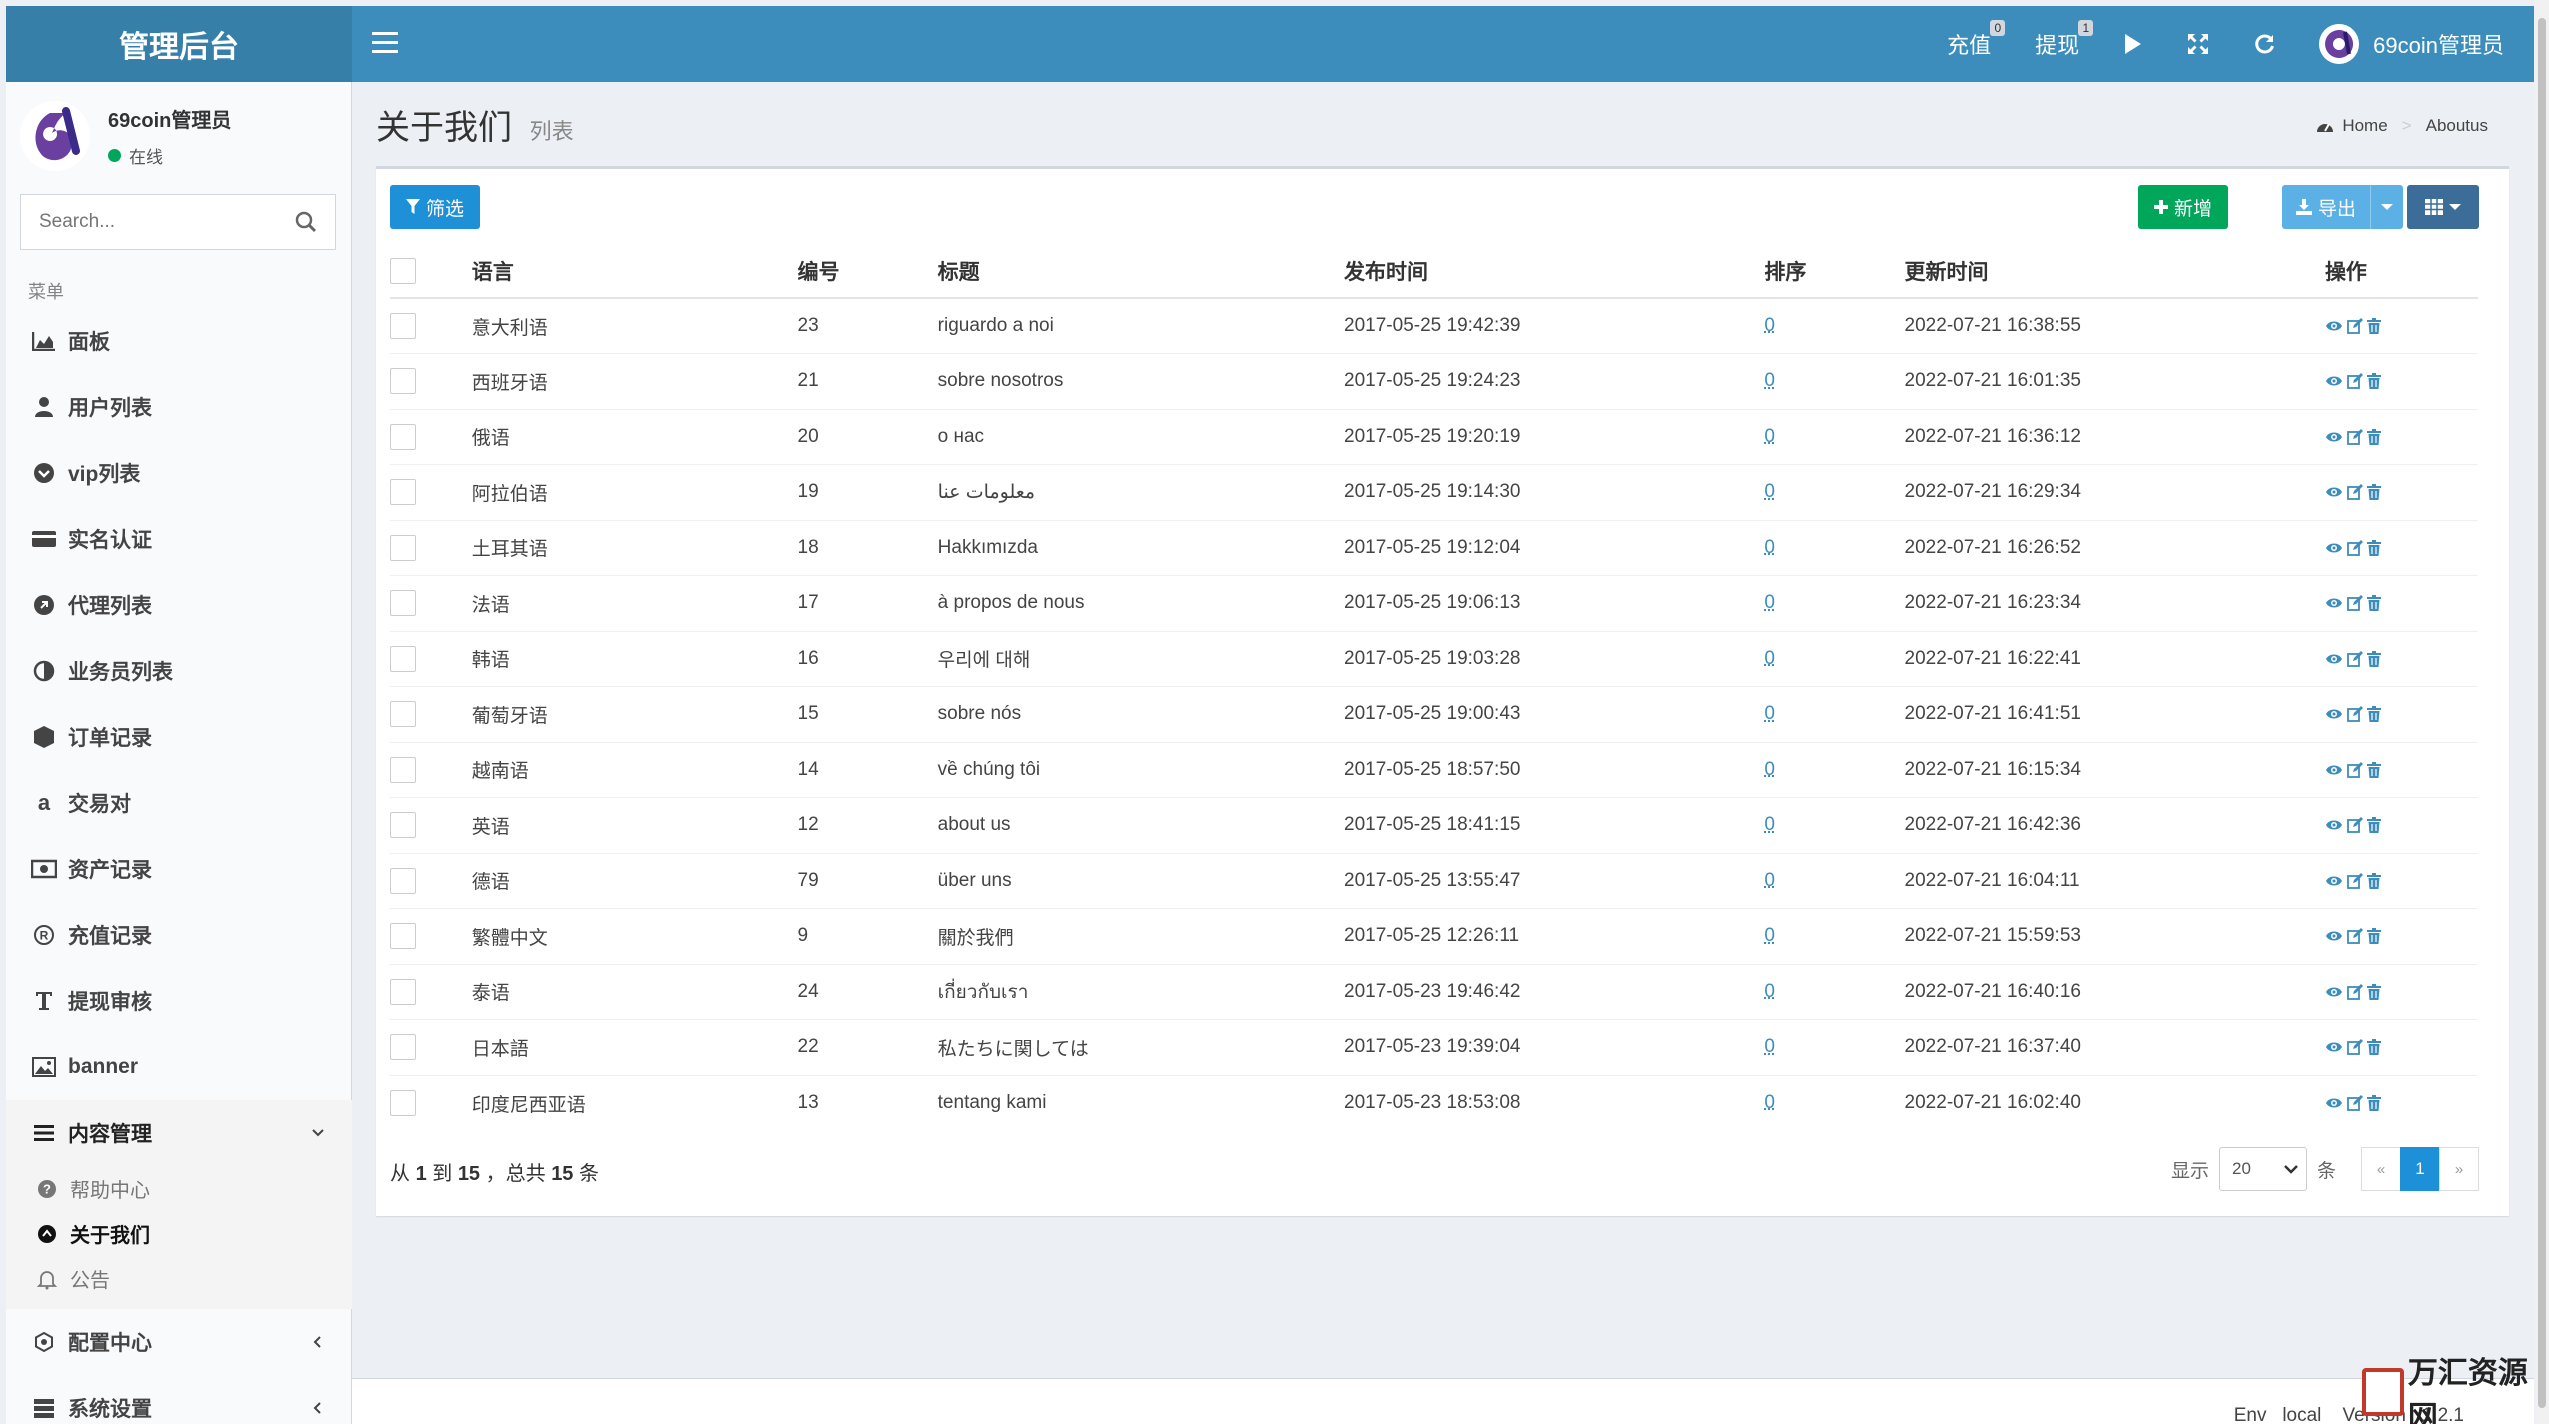  Describe the element at coordinates (179, 671) in the screenshot. I see `sidebar-item-salesmen: 业务员列表` at that location.